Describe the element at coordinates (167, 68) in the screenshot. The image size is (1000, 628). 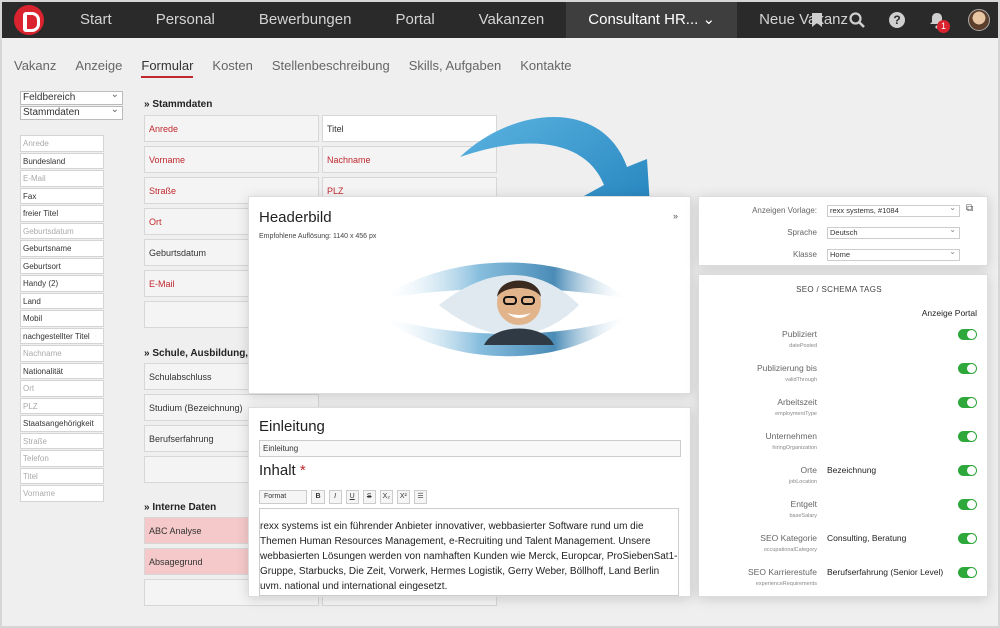
I see `tab-formular: Formular` at that location.